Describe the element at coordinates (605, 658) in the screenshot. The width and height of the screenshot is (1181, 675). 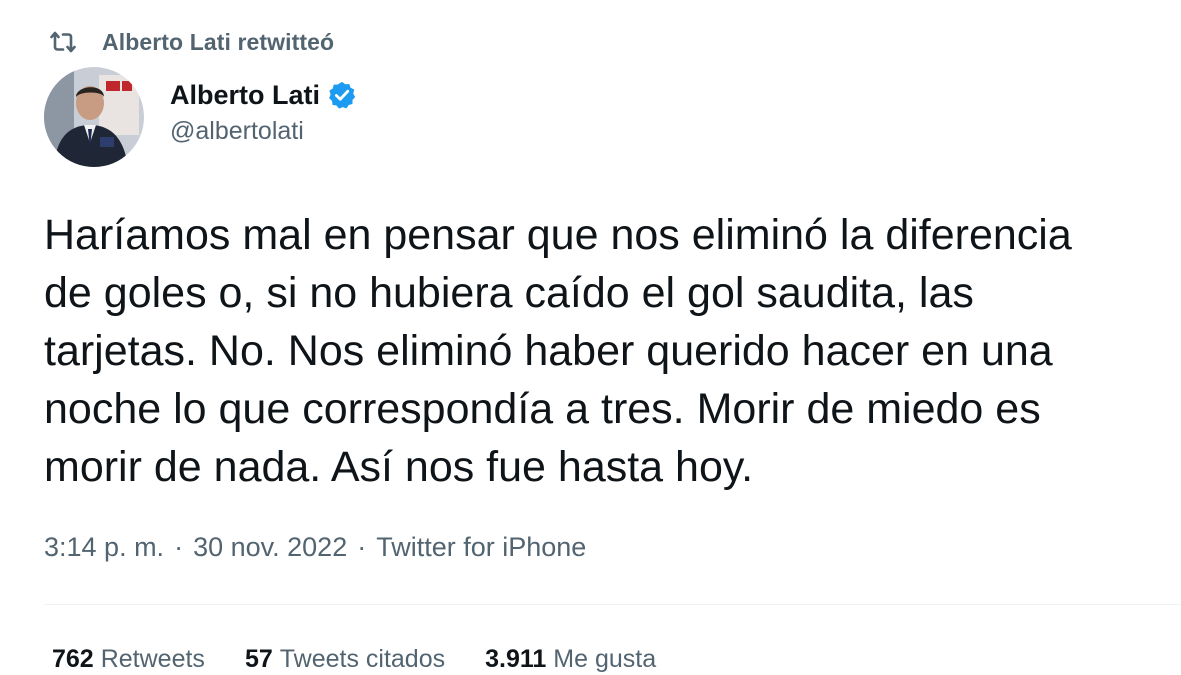
I see `stat-label: Me gusta` at that location.